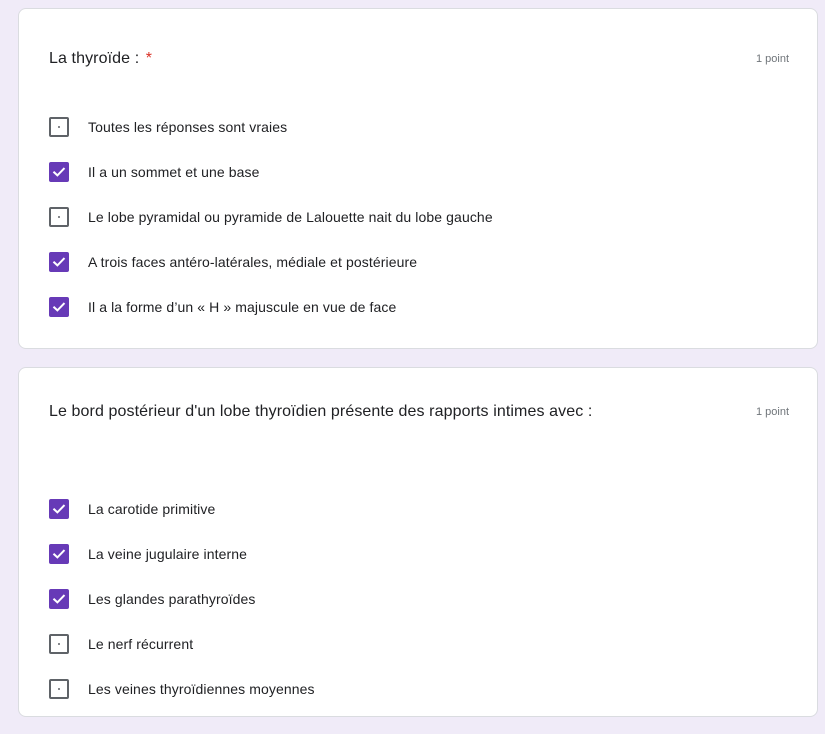 This screenshot has height=734, width=825. I want to click on question-title: La thyroïde : *, so click(101, 58).